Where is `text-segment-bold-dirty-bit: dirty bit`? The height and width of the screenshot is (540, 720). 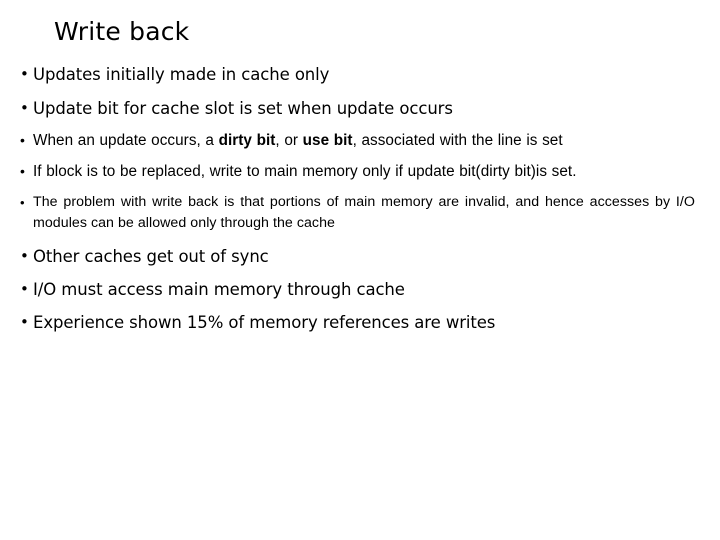 text-segment-bold-dirty-bit: dirty bit is located at coordinates (247, 140).